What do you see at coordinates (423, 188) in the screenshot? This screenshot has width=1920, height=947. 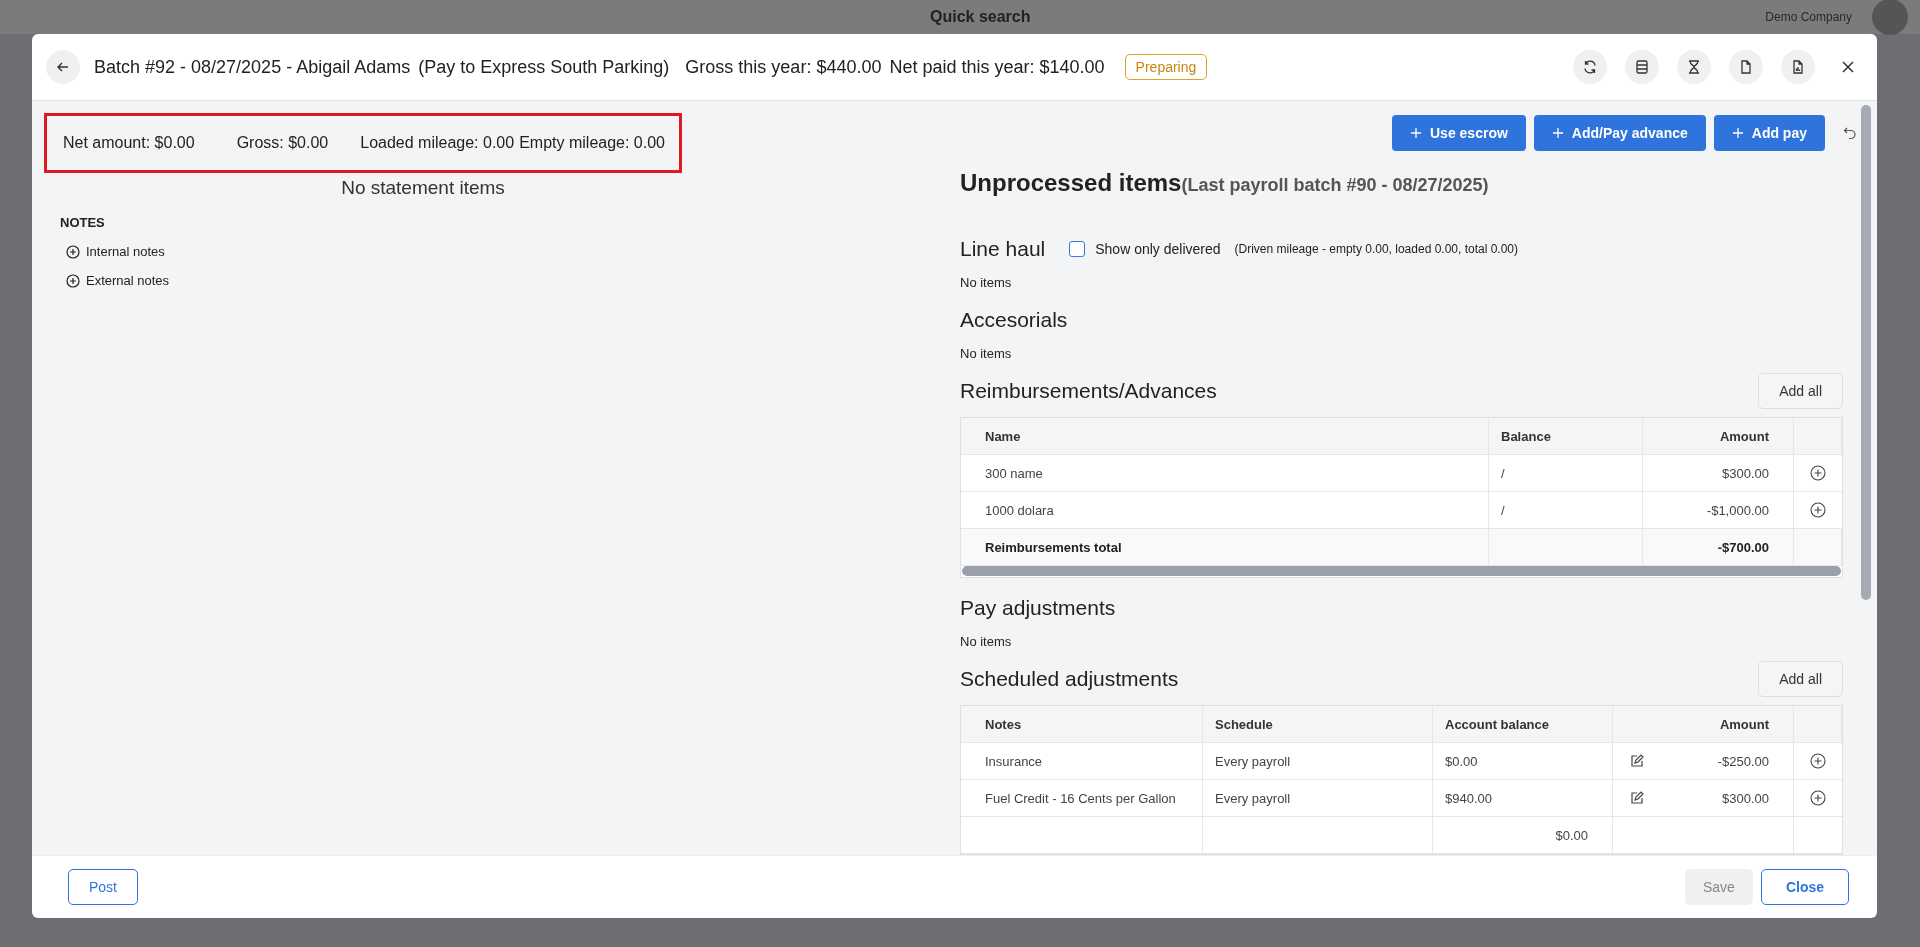 I see `empty-message: No statement items` at bounding box center [423, 188].